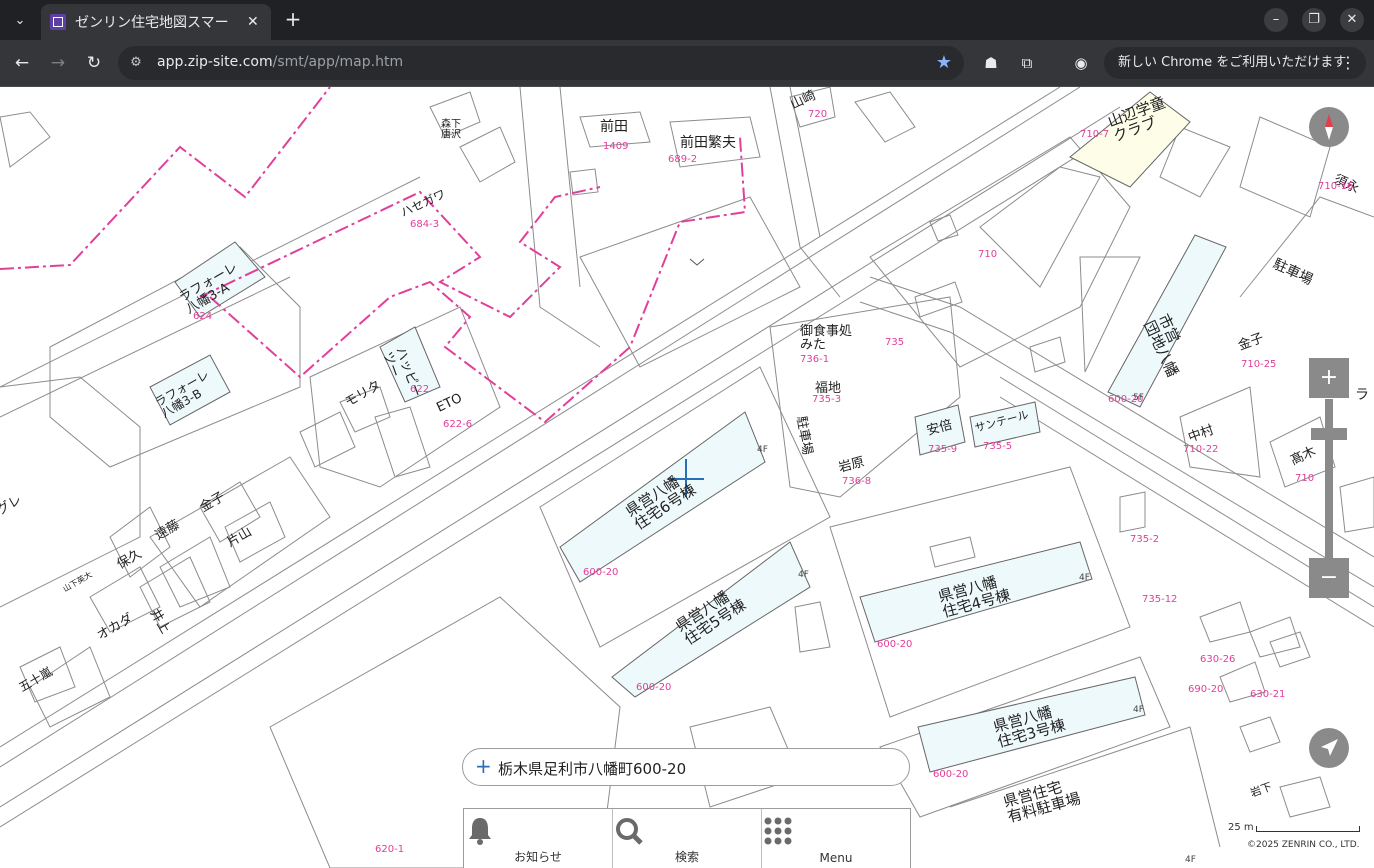 The image size is (1374, 868). I want to click on num-hasegawa: 684-3, so click(424, 224).